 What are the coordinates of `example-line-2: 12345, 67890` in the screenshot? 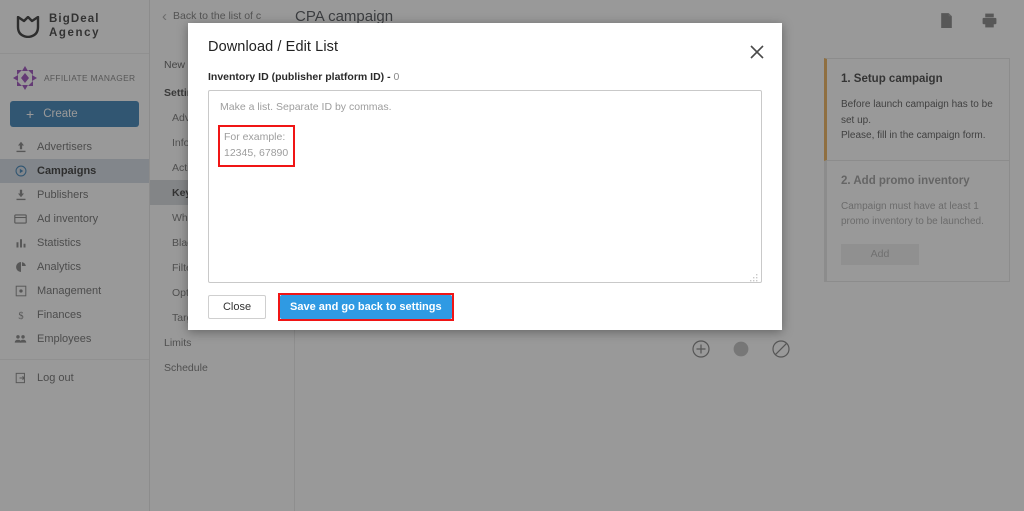 It's located at (256, 152).